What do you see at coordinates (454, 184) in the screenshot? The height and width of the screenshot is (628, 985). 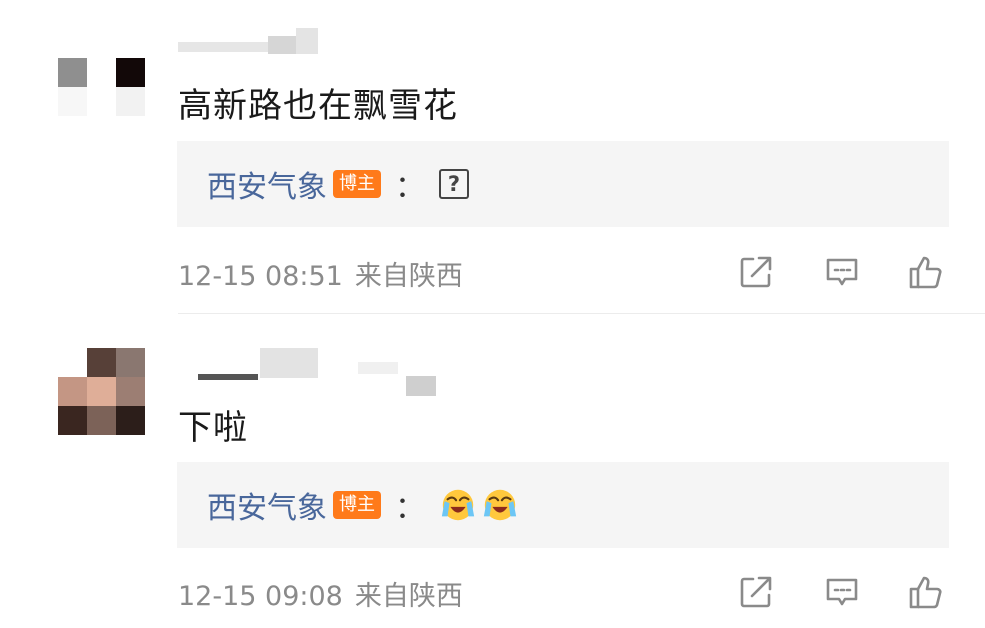 I see `unknown-glyph-icon: ?` at bounding box center [454, 184].